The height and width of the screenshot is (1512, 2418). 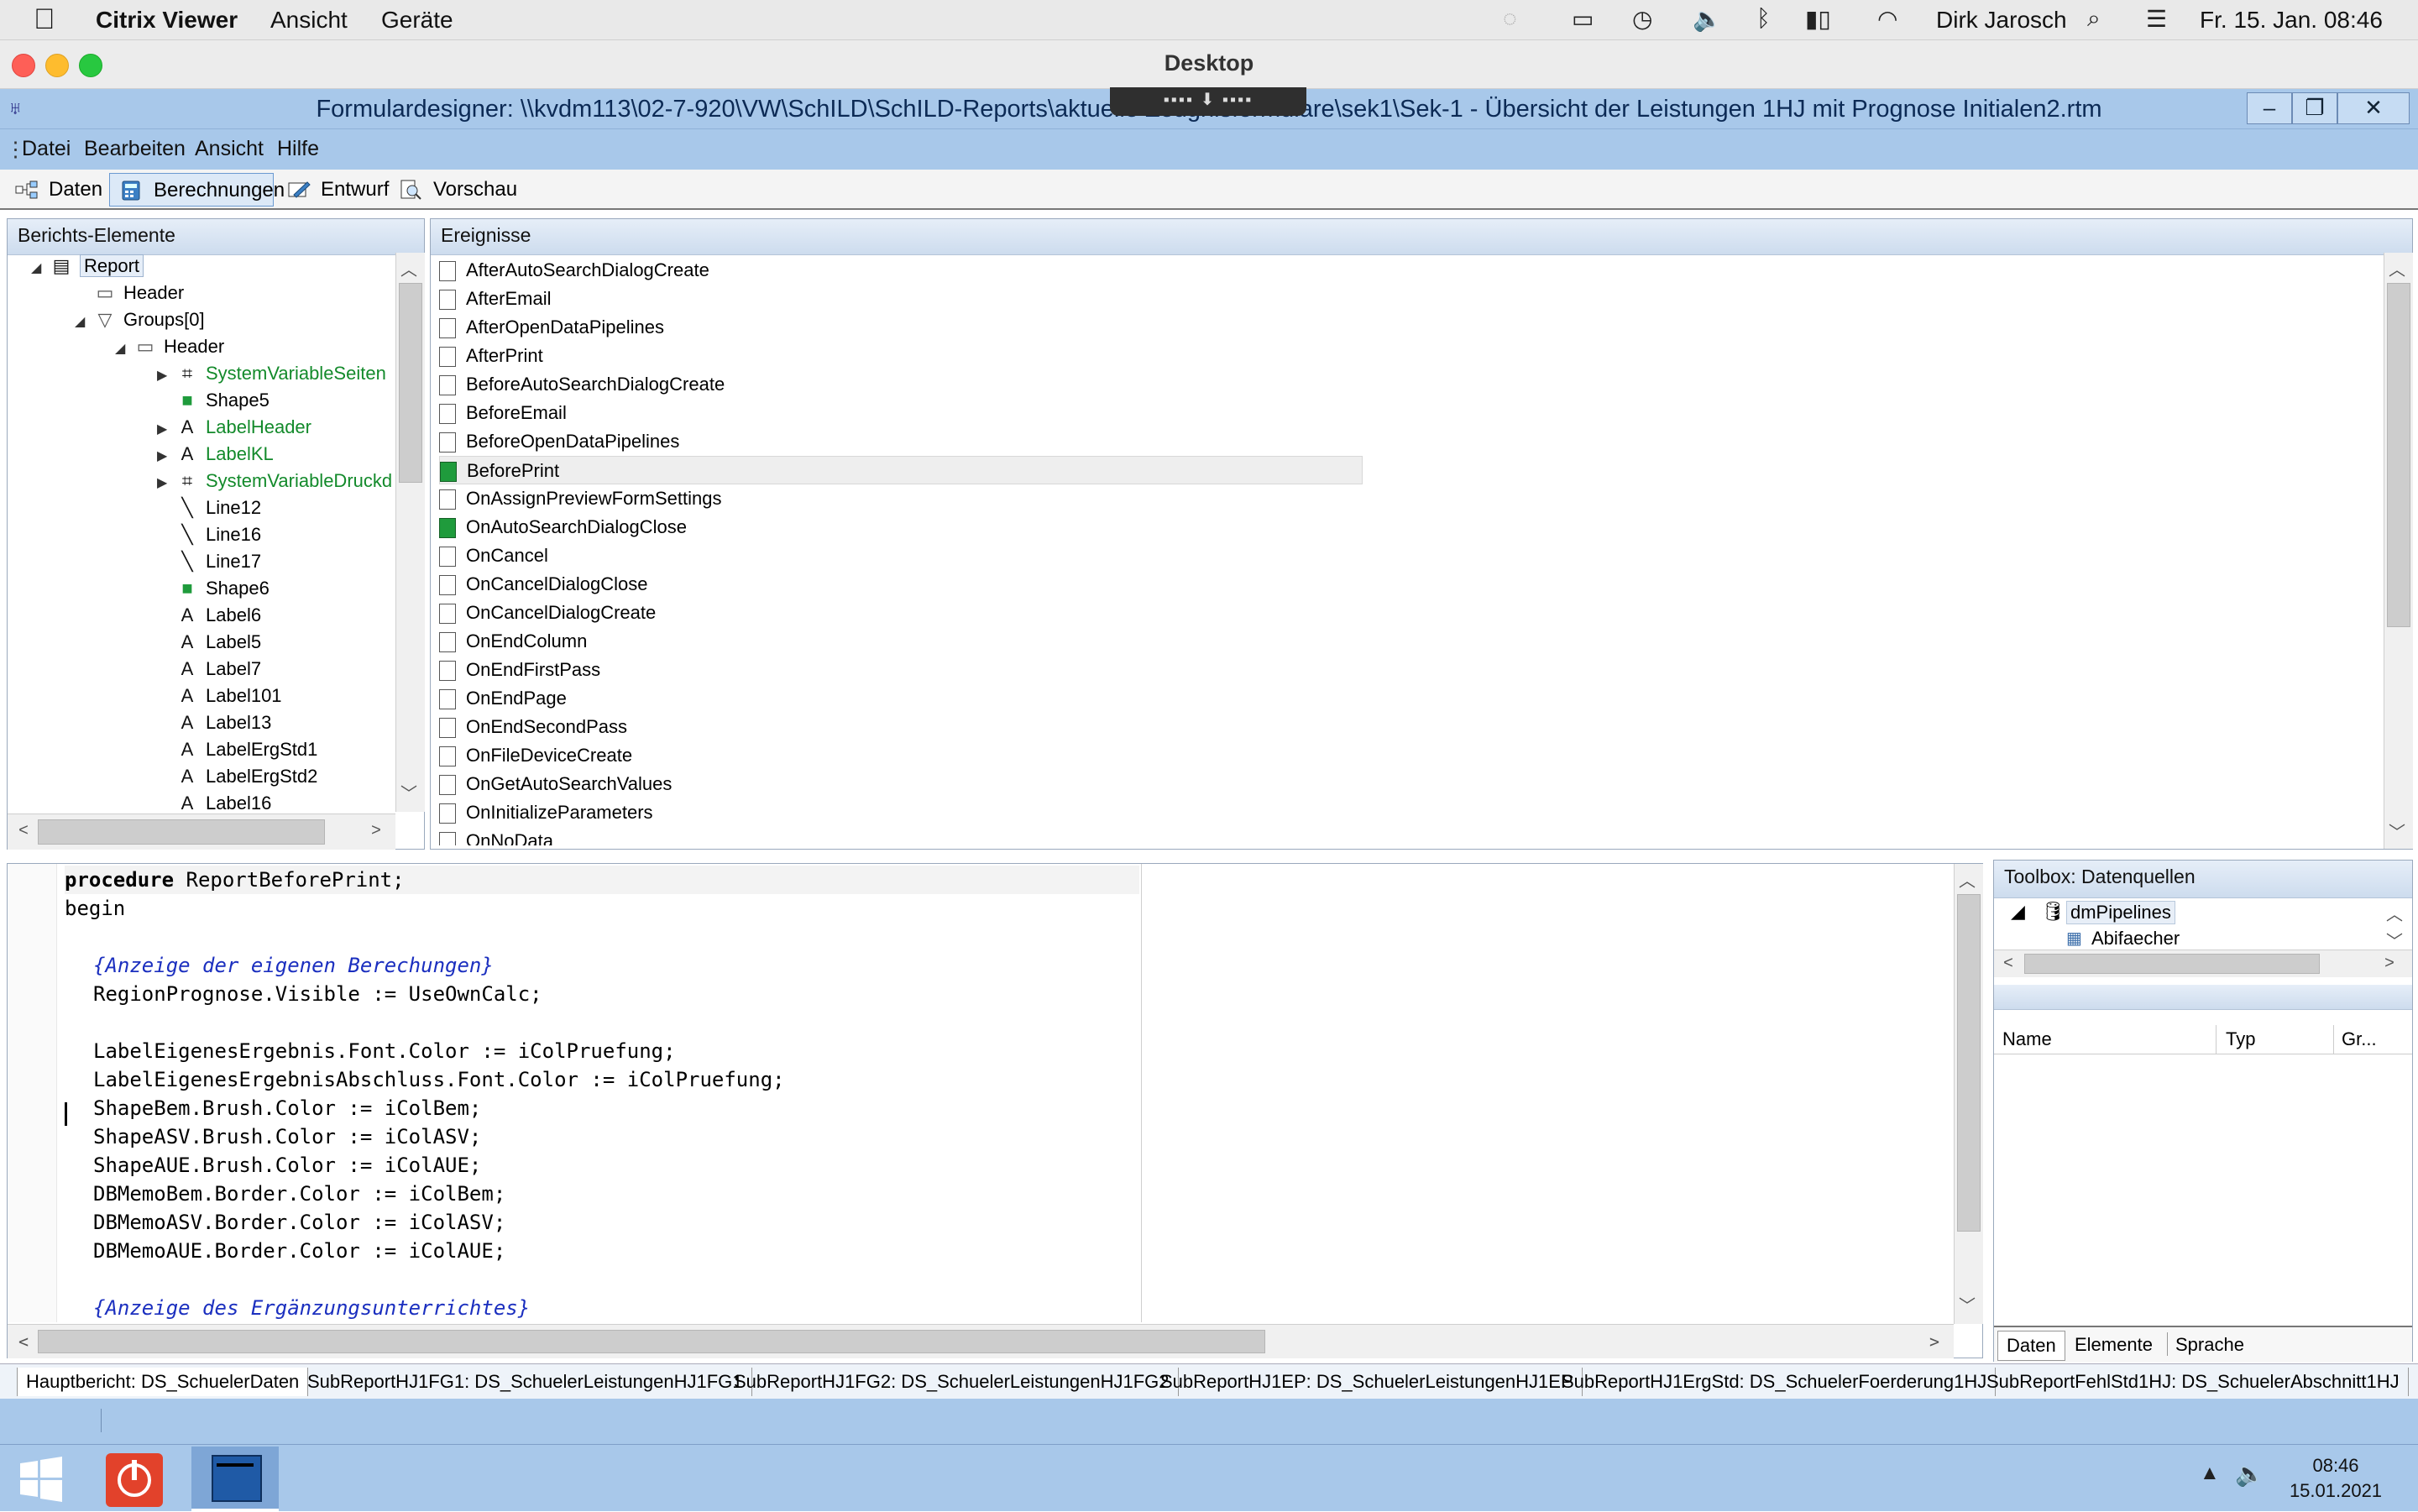 What do you see at coordinates (1818, 19) in the screenshot?
I see `battery-icon: ▮▯` at bounding box center [1818, 19].